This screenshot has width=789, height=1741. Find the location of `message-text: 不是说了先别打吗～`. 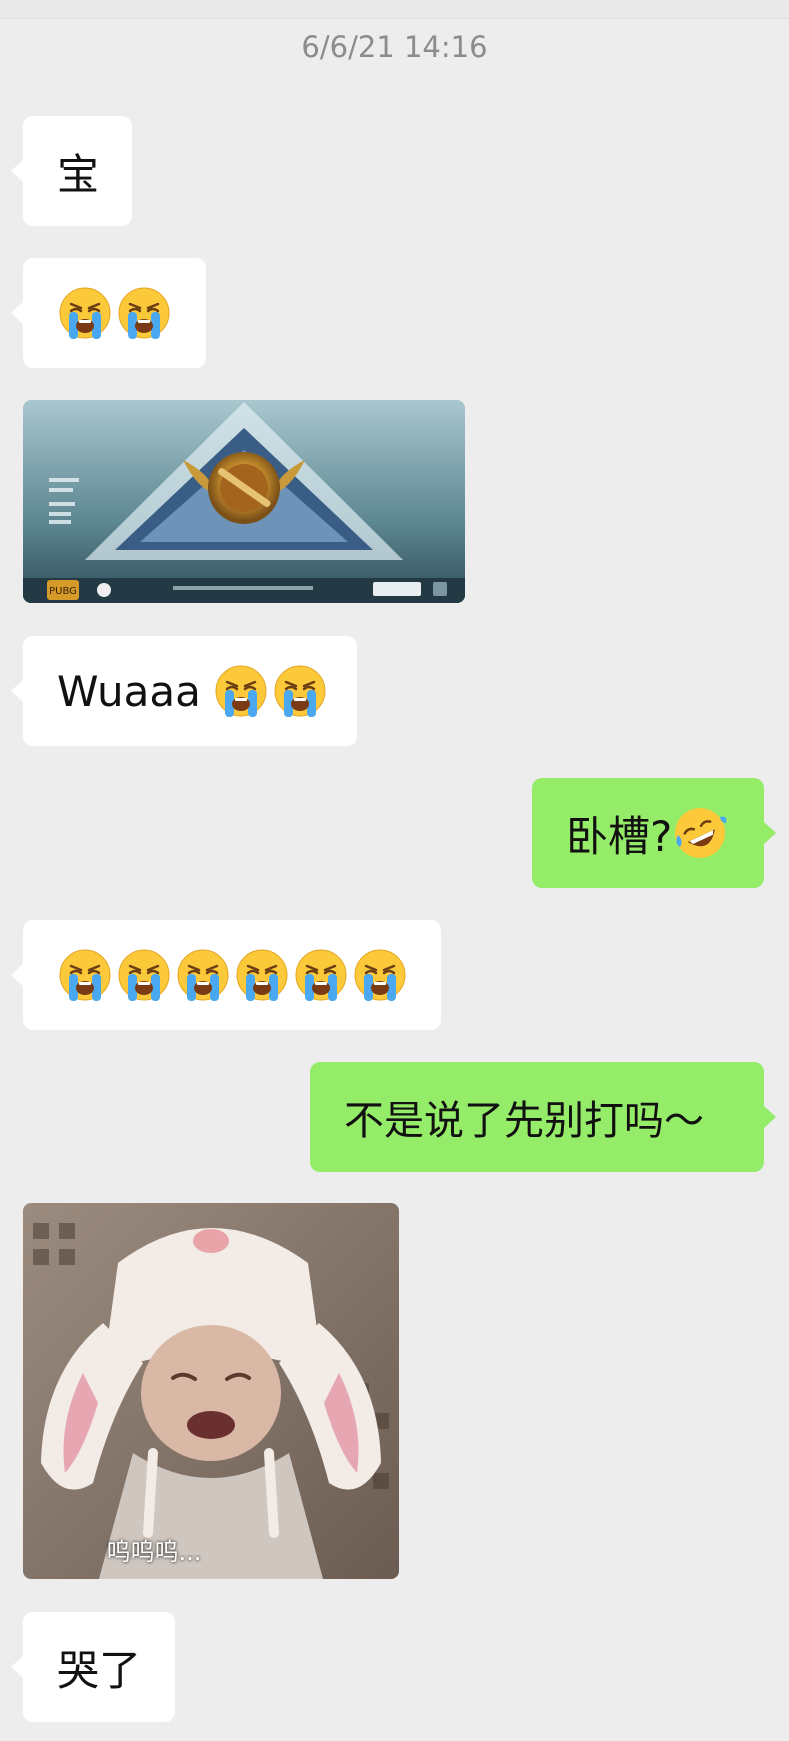

message-text: 不是说了先别打吗～ is located at coordinates (524, 1121).